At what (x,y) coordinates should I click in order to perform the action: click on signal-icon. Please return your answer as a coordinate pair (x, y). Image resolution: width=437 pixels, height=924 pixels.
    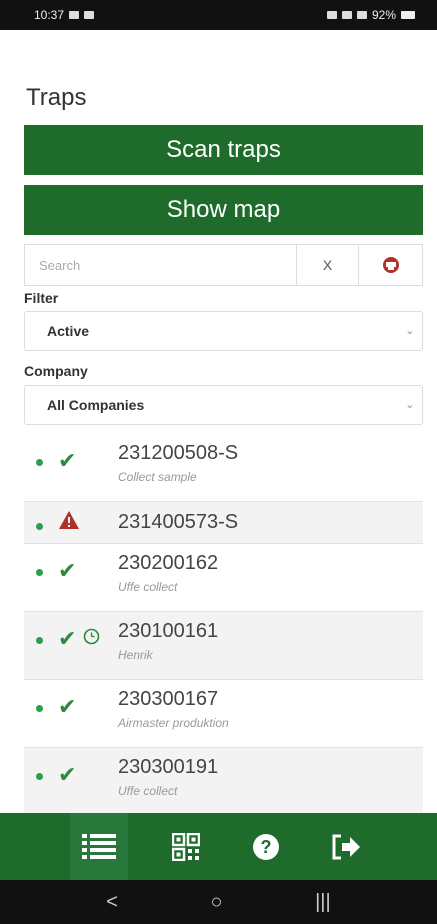
    Looking at the image, I should click on (361, 15).